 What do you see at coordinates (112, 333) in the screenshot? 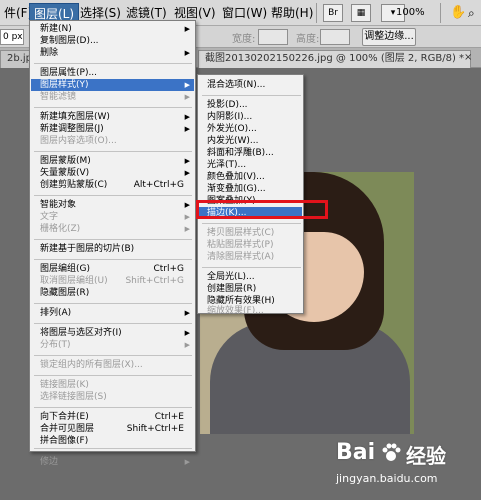
I see `menu-item-align-to-selection: 将图层与选区对齐(I) ▶` at bounding box center [112, 333].